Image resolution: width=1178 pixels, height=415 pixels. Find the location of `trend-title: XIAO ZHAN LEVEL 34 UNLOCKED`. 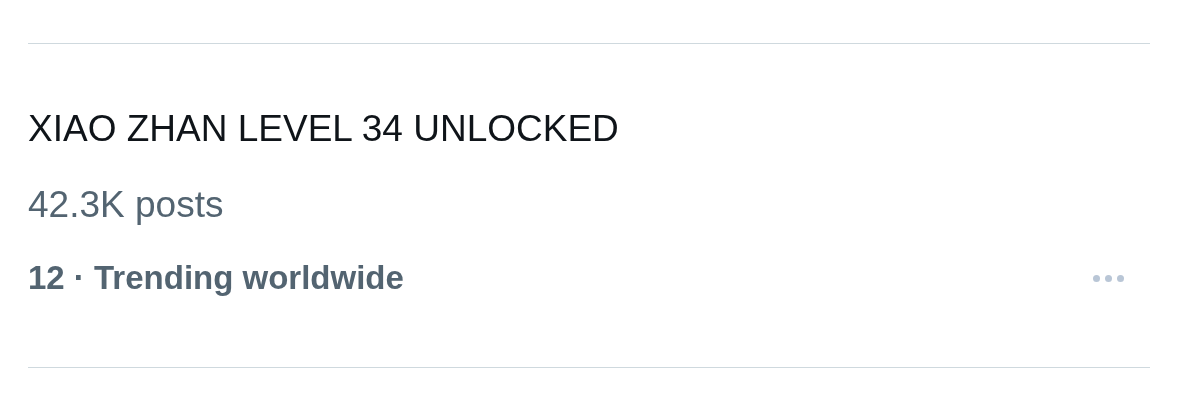

trend-title: XIAO ZHAN LEVEL 34 UNLOCKED is located at coordinates (324, 129).